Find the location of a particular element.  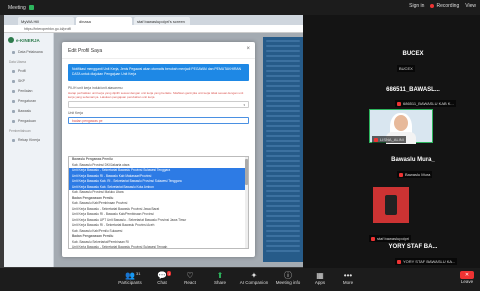

react-icon: ♡ is located at coordinates (190, 275).